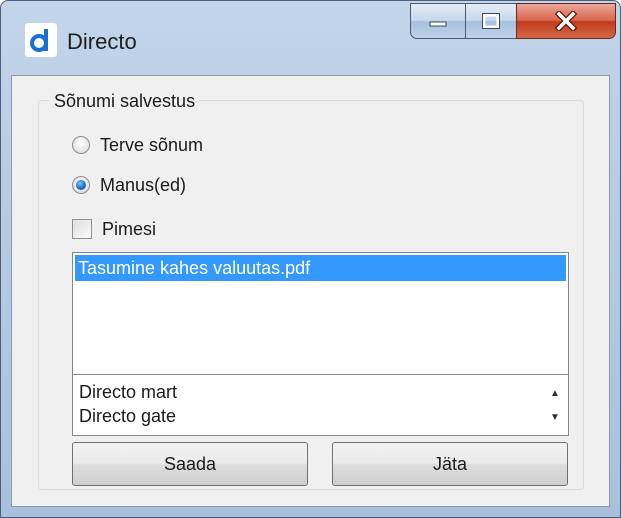 This screenshot has height=518, width=621. Describe the element at coordinates (190, 464) in the screenshot. I see `send-button: Saada` at that location.